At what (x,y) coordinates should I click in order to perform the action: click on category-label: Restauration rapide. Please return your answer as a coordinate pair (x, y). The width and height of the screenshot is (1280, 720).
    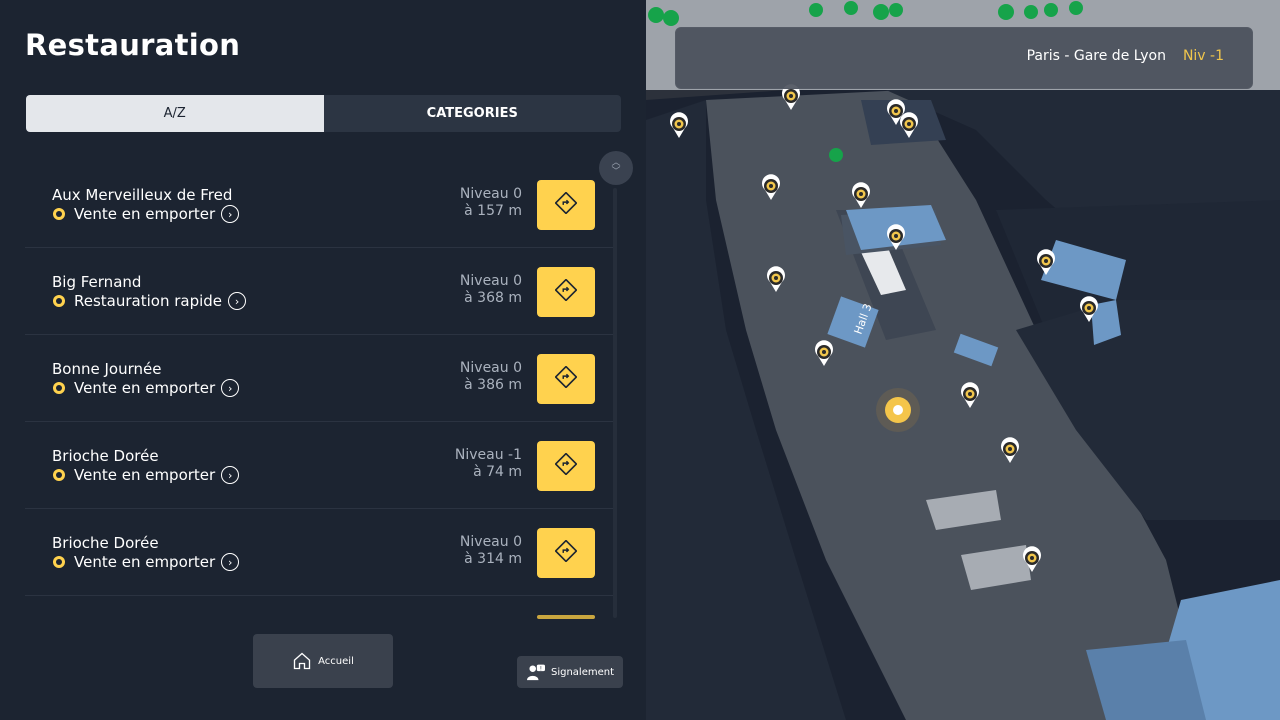
    Looking at the image, I should click on (148, 301).